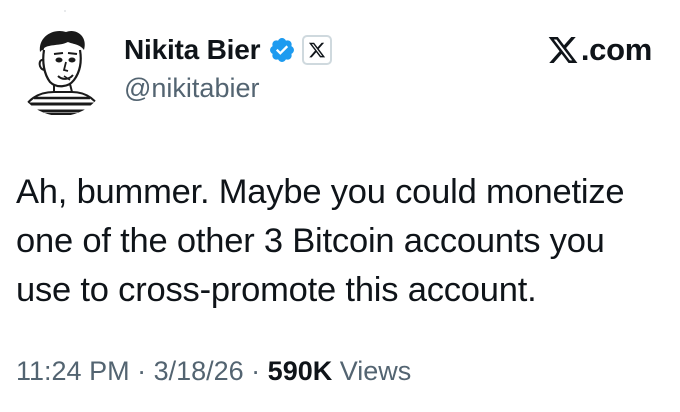 This screenshot has width=680, height=412. I want to click on site-brand-mark: .com, so click(599, 50).